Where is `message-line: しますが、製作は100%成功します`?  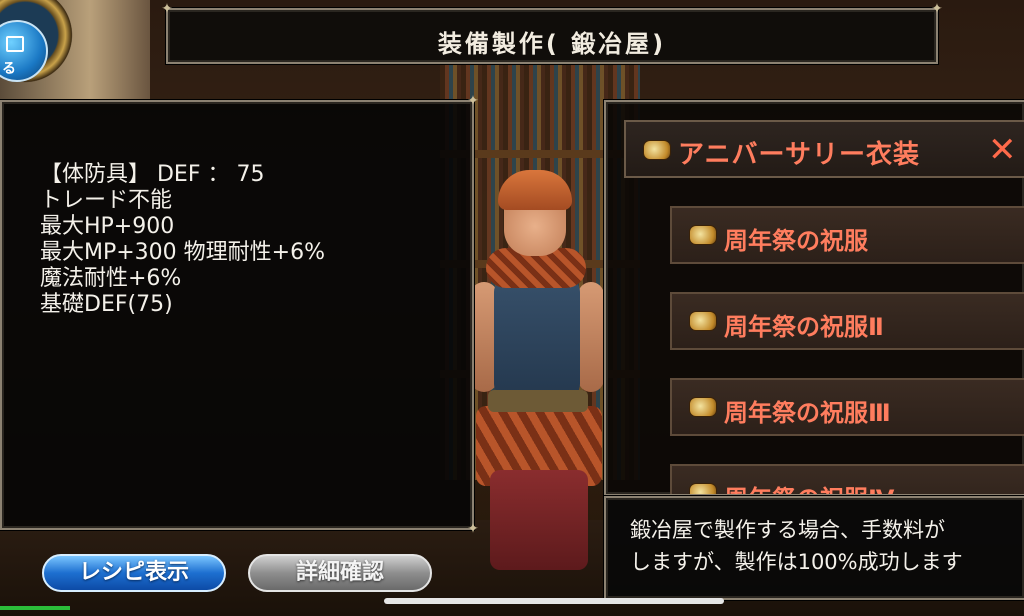 message-line: しますが、製作は100%成功します is located at coordinates (796, 562).